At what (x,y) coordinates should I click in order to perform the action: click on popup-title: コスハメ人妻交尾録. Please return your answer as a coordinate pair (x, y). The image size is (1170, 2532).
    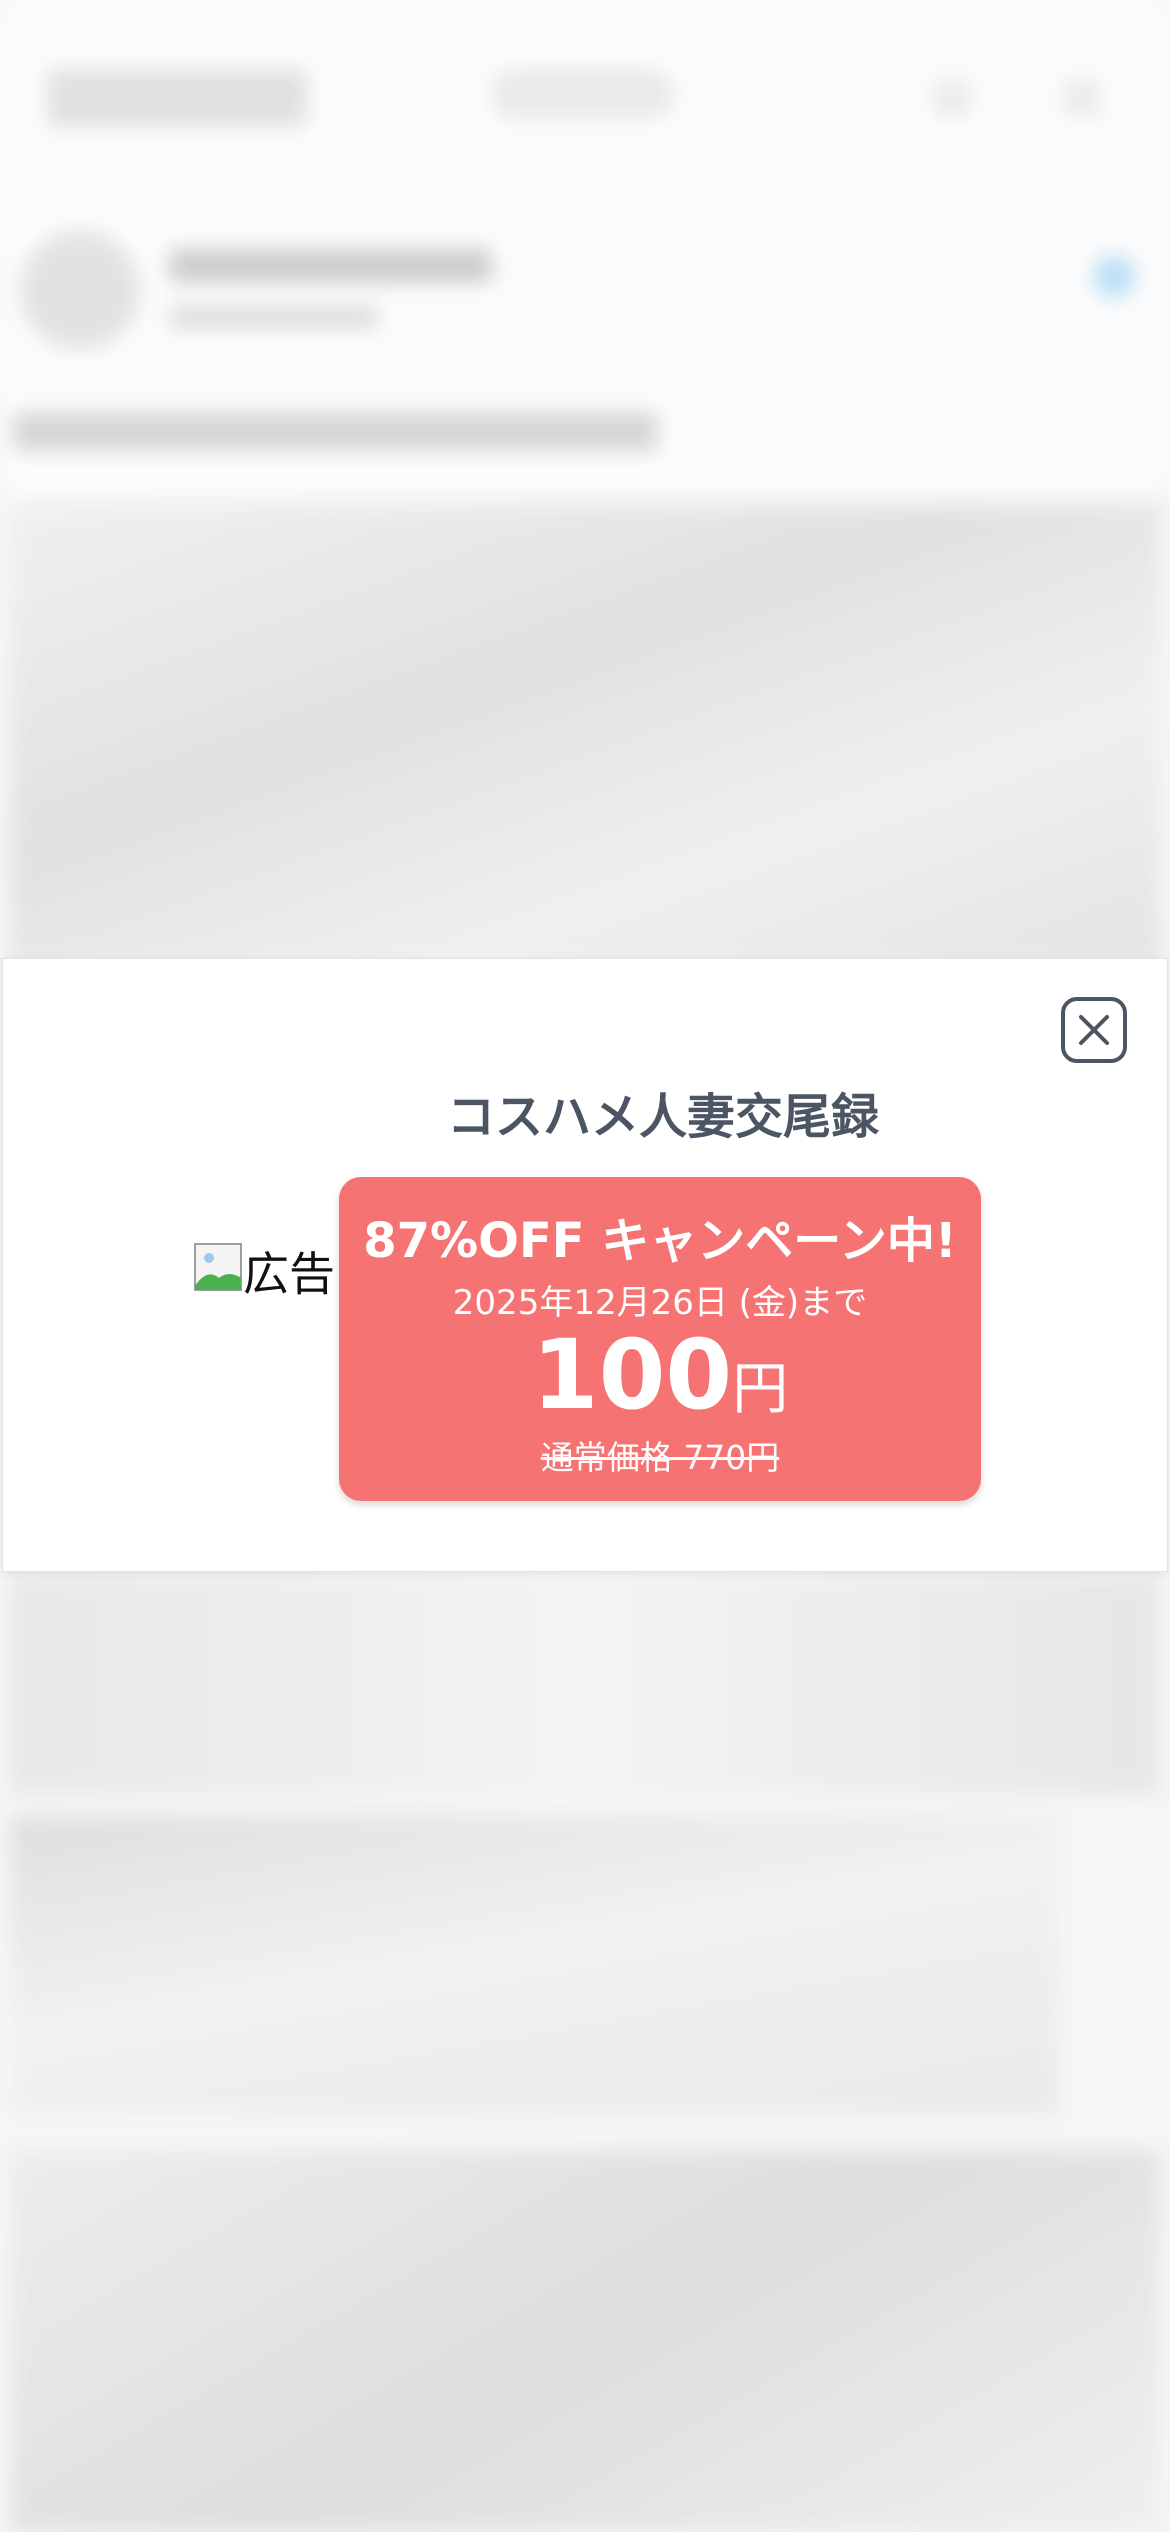
    Looking at the image, I should click on (662, 1117).